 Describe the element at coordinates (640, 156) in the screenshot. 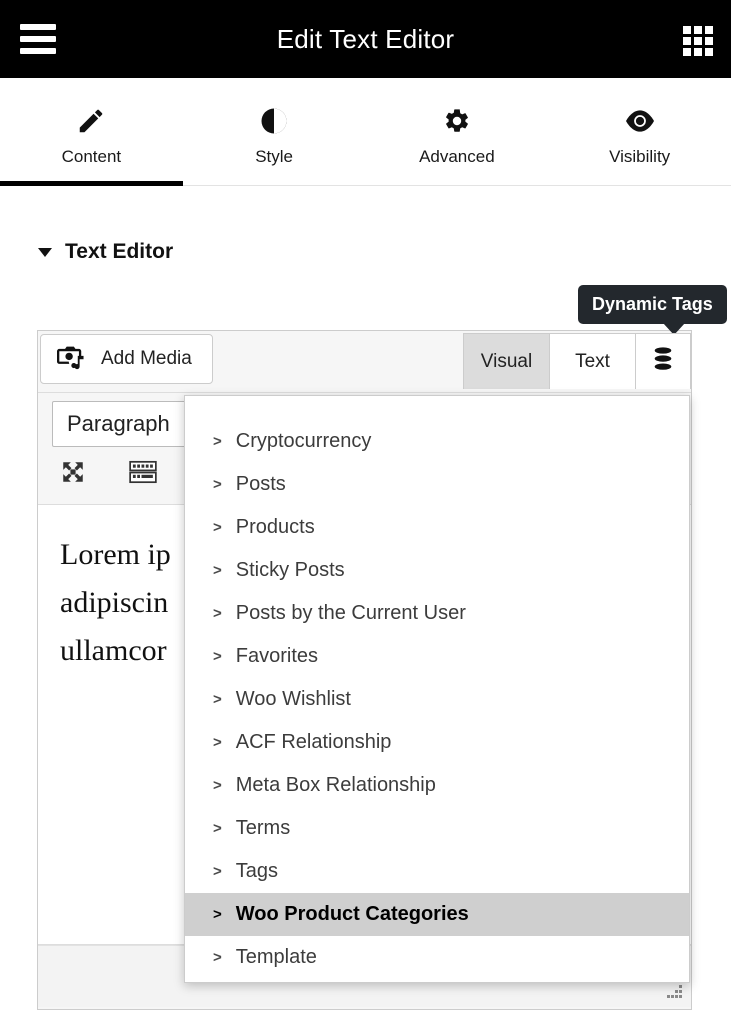

I see `tab-visibility-label: Visibility` at that location.